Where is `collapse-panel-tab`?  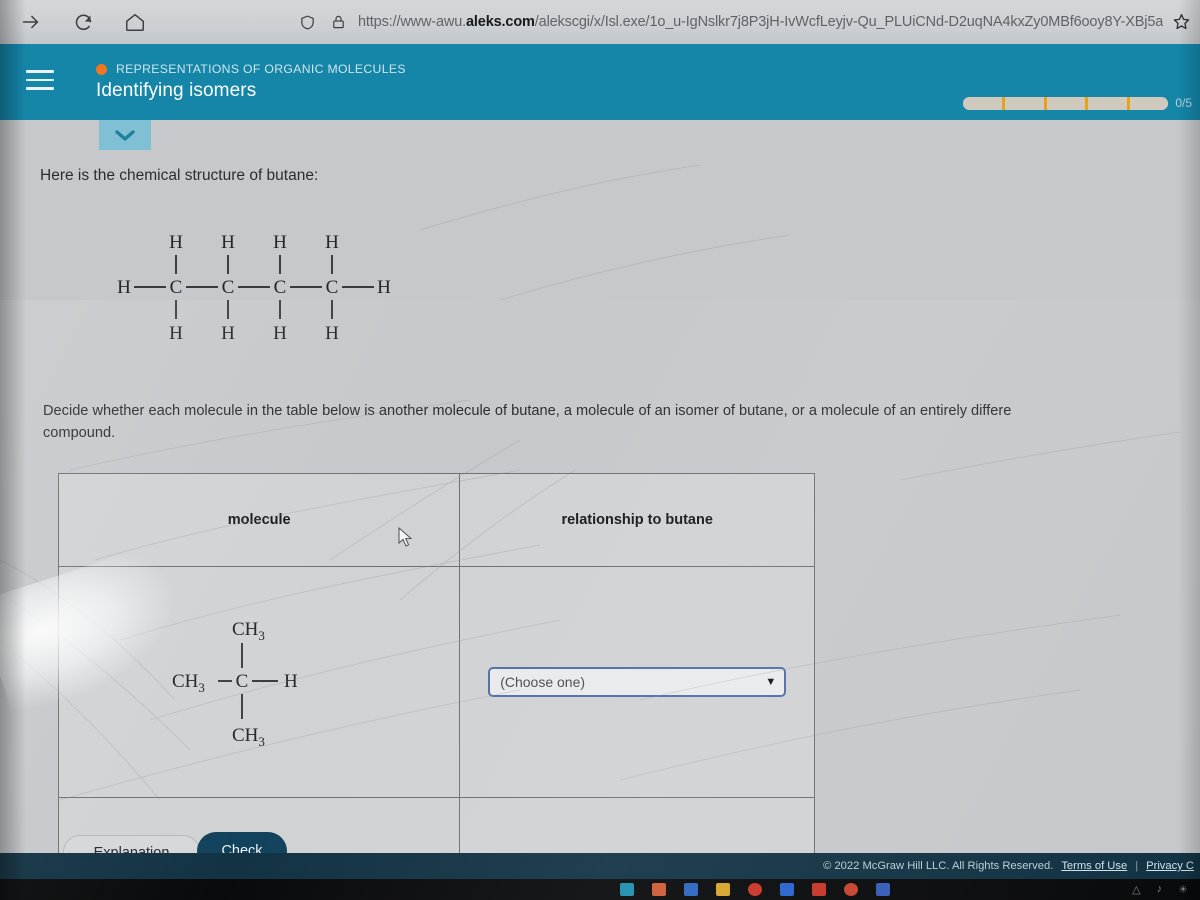
collapse-panel-tab is located at coordinates (125, 135).